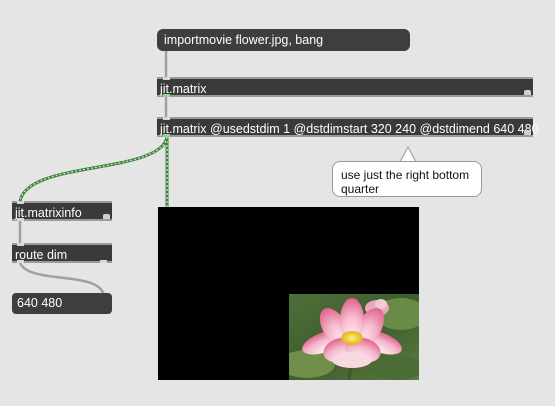  I want to click on route-dim-object: route dim, so click(62, 253).